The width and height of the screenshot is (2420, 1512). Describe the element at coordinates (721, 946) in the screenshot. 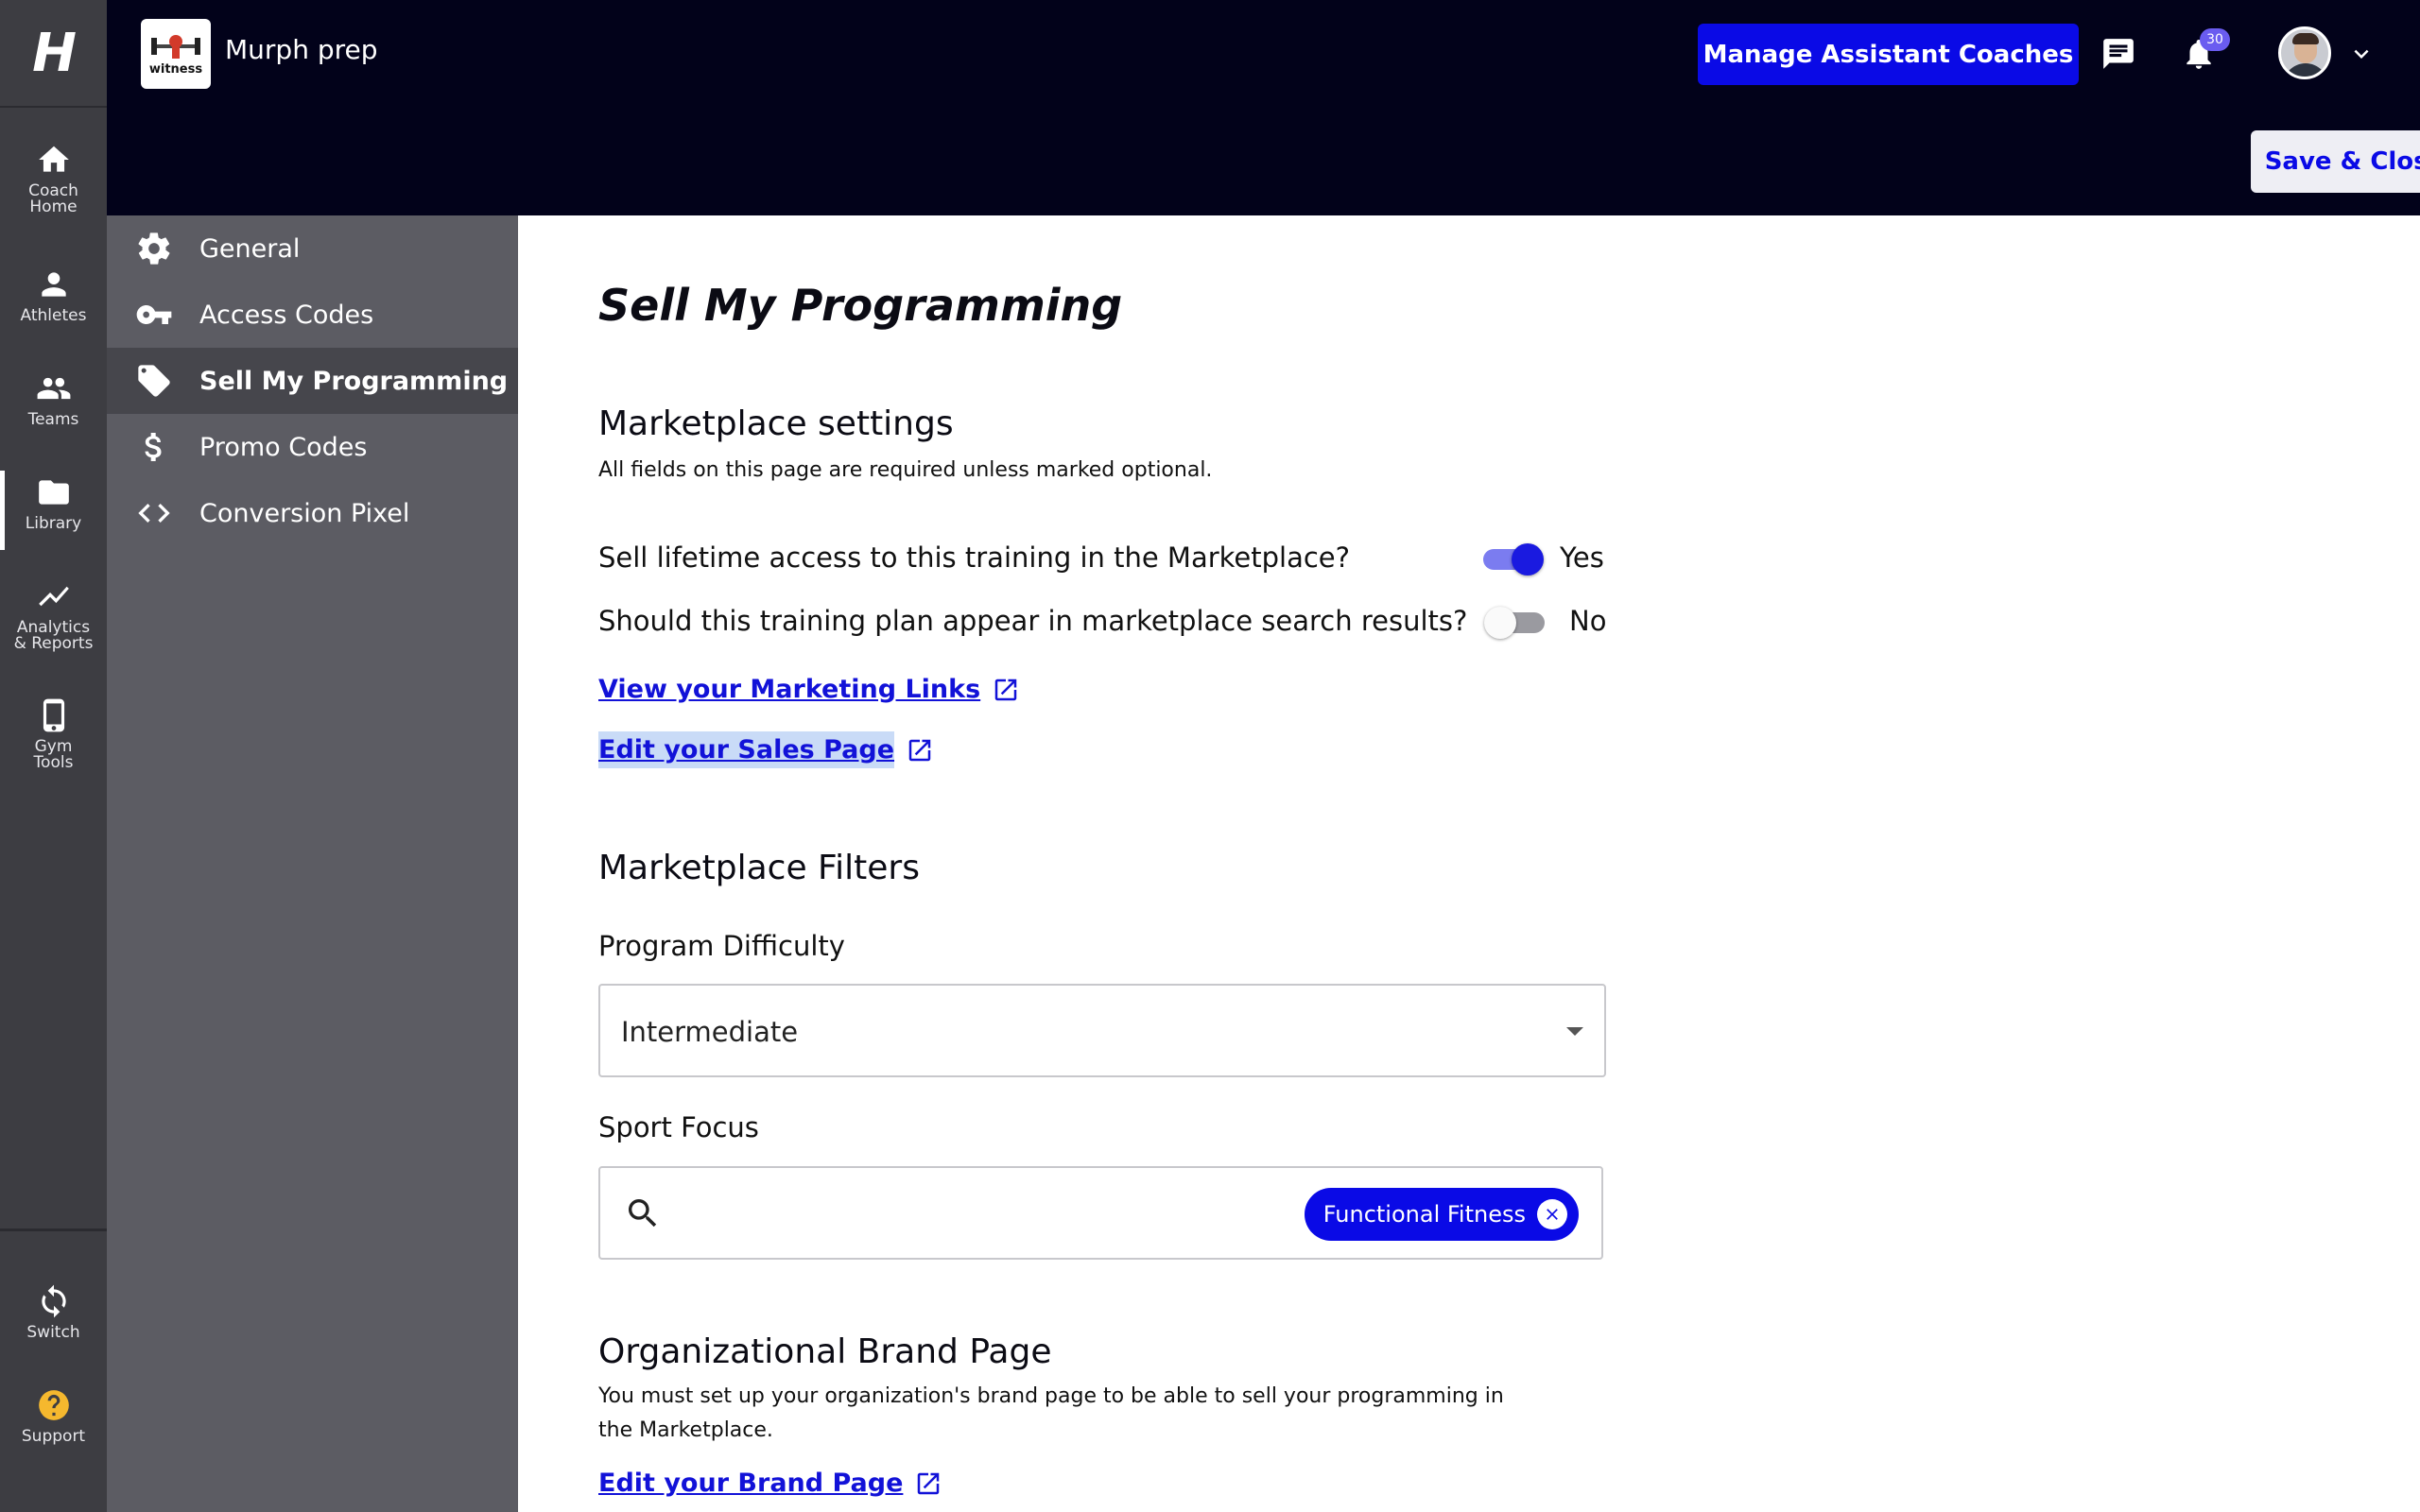

I see `program-difficulty-label: Program Difficulty` at that location.